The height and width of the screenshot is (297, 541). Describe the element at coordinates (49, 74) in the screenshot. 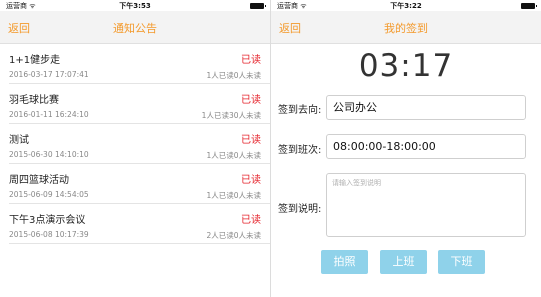

I see `notice-date: 2016-03-17 17:07:41` at that location.